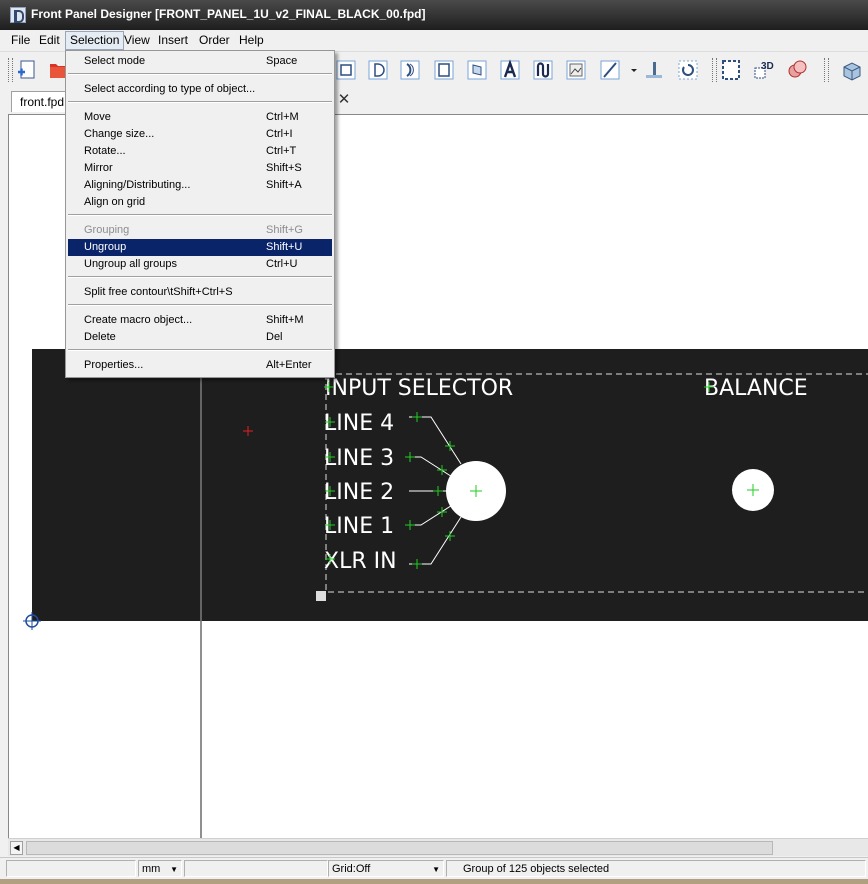 The image size is (868, 884). I want to click on status-coordinates, so click(71, 868).